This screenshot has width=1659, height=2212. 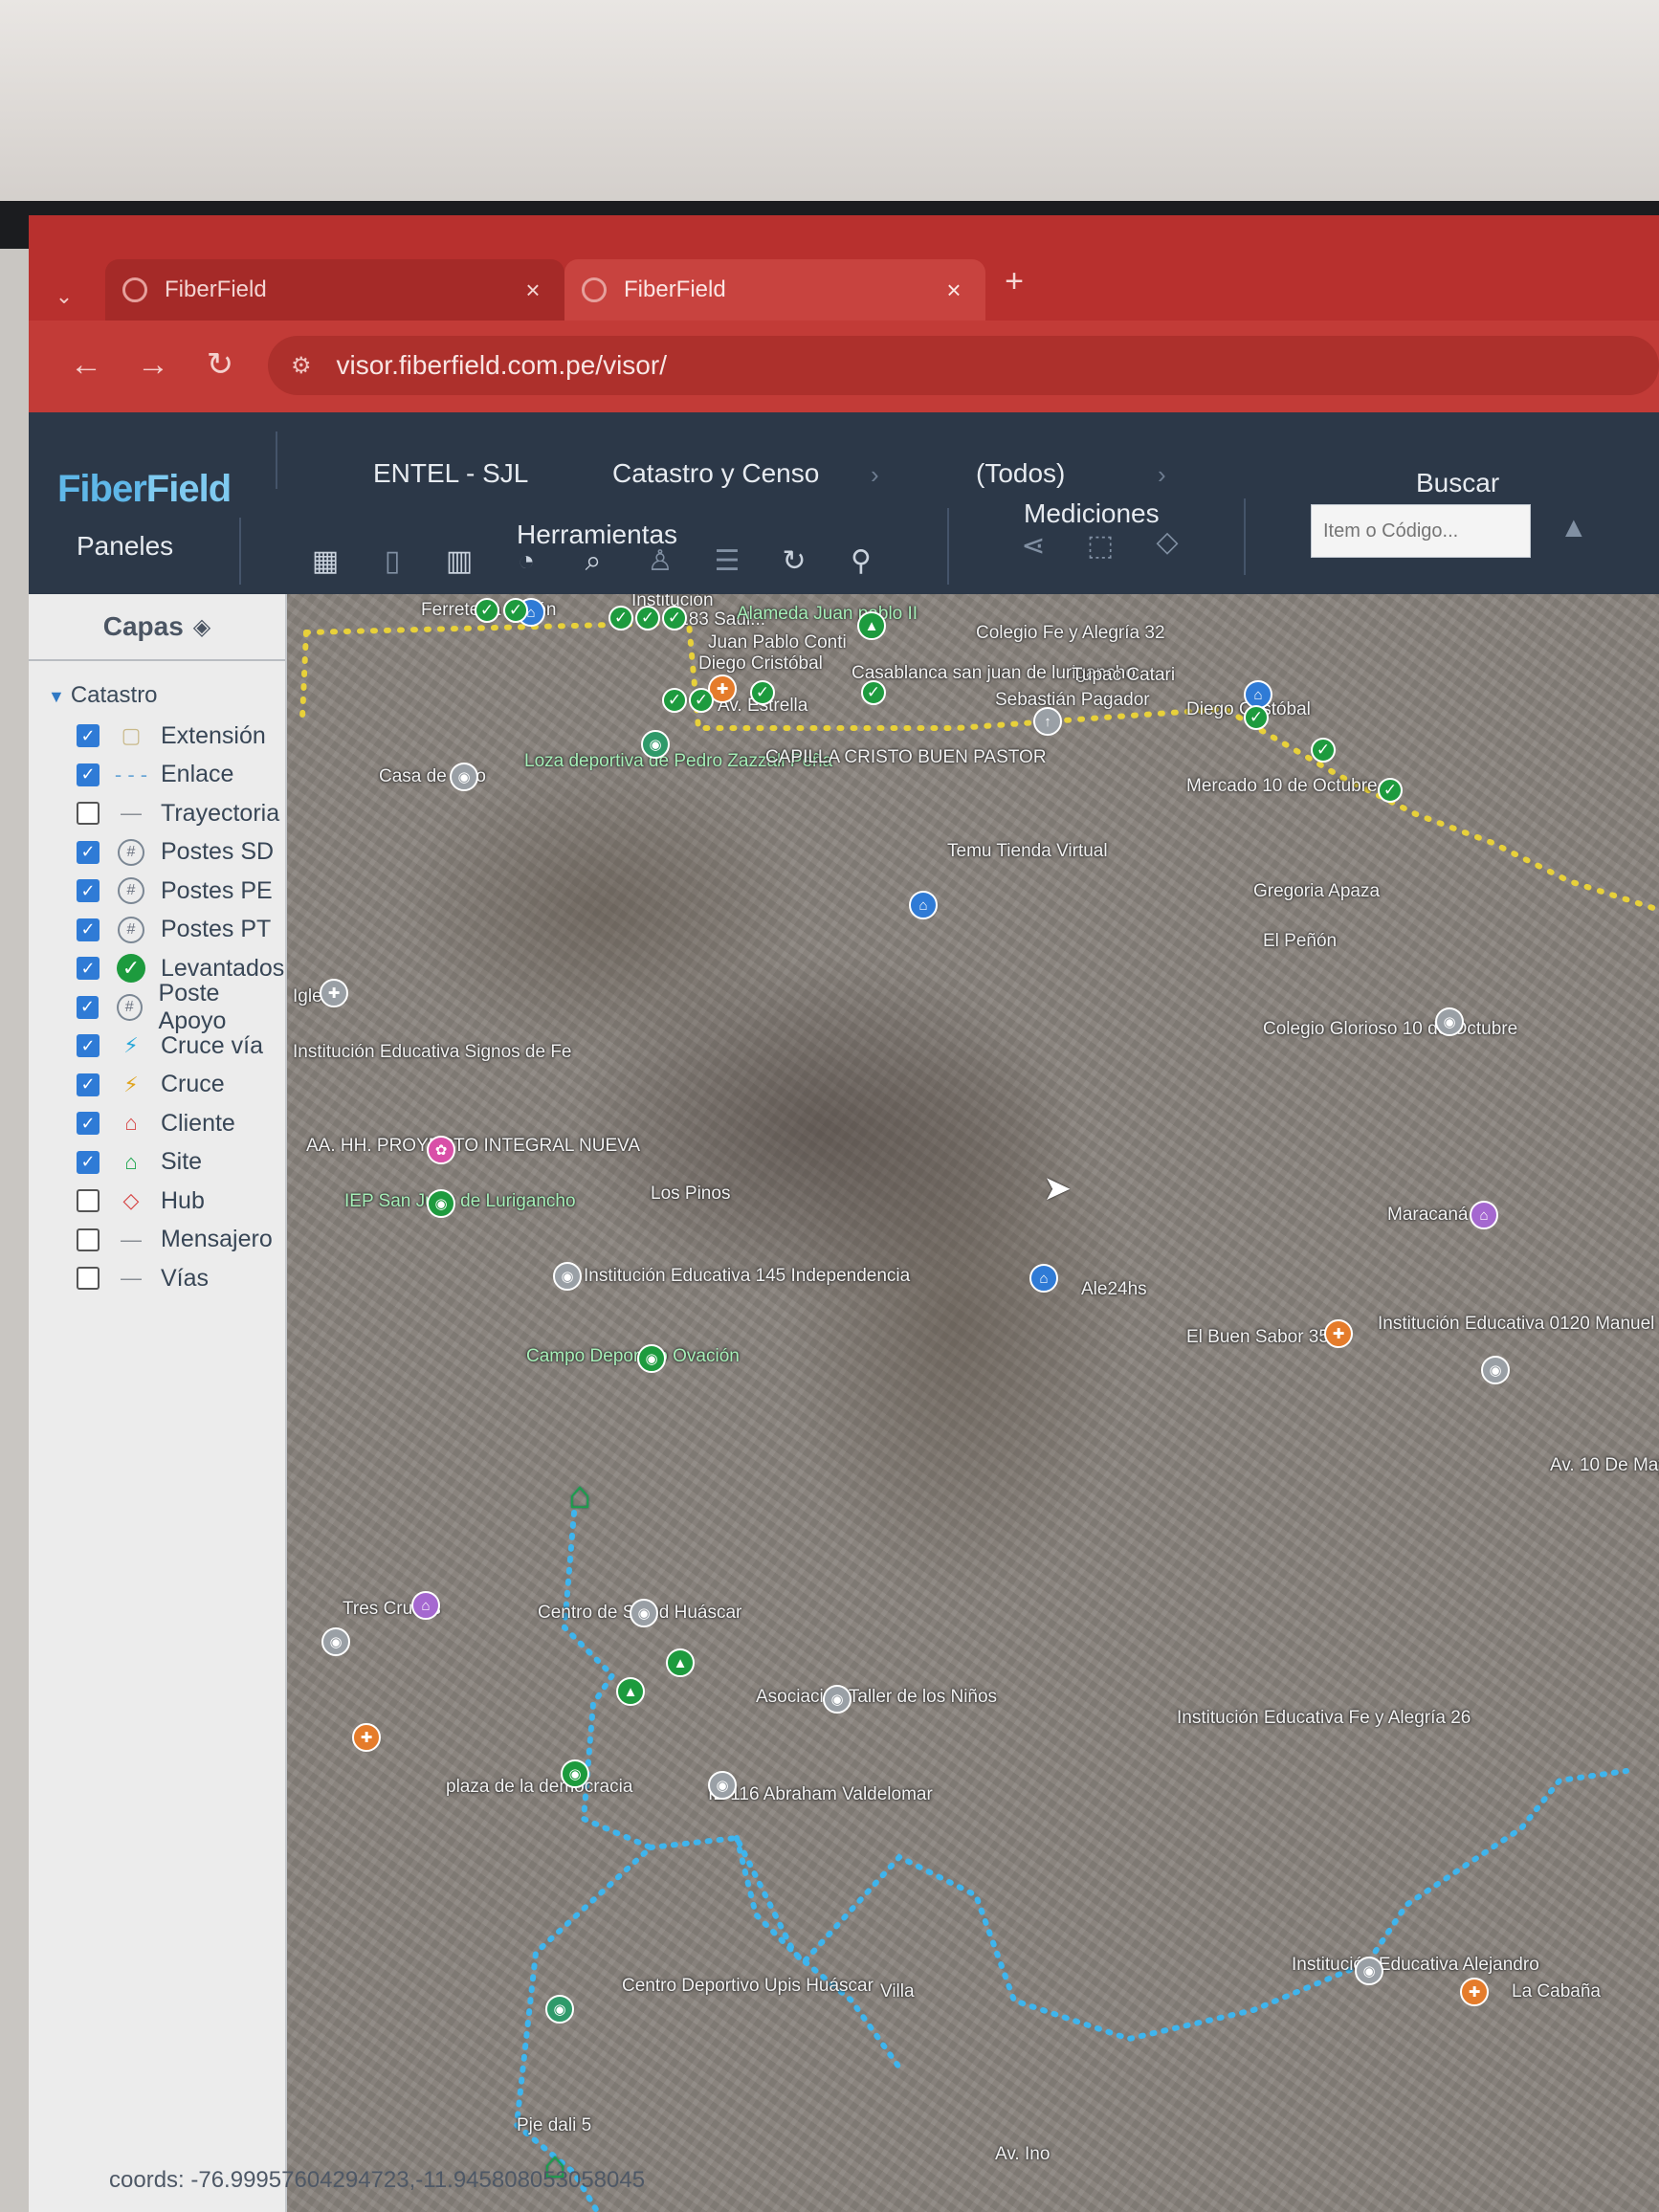 I want to click on layer-row: — Vías, so click(x=181, y=1278).